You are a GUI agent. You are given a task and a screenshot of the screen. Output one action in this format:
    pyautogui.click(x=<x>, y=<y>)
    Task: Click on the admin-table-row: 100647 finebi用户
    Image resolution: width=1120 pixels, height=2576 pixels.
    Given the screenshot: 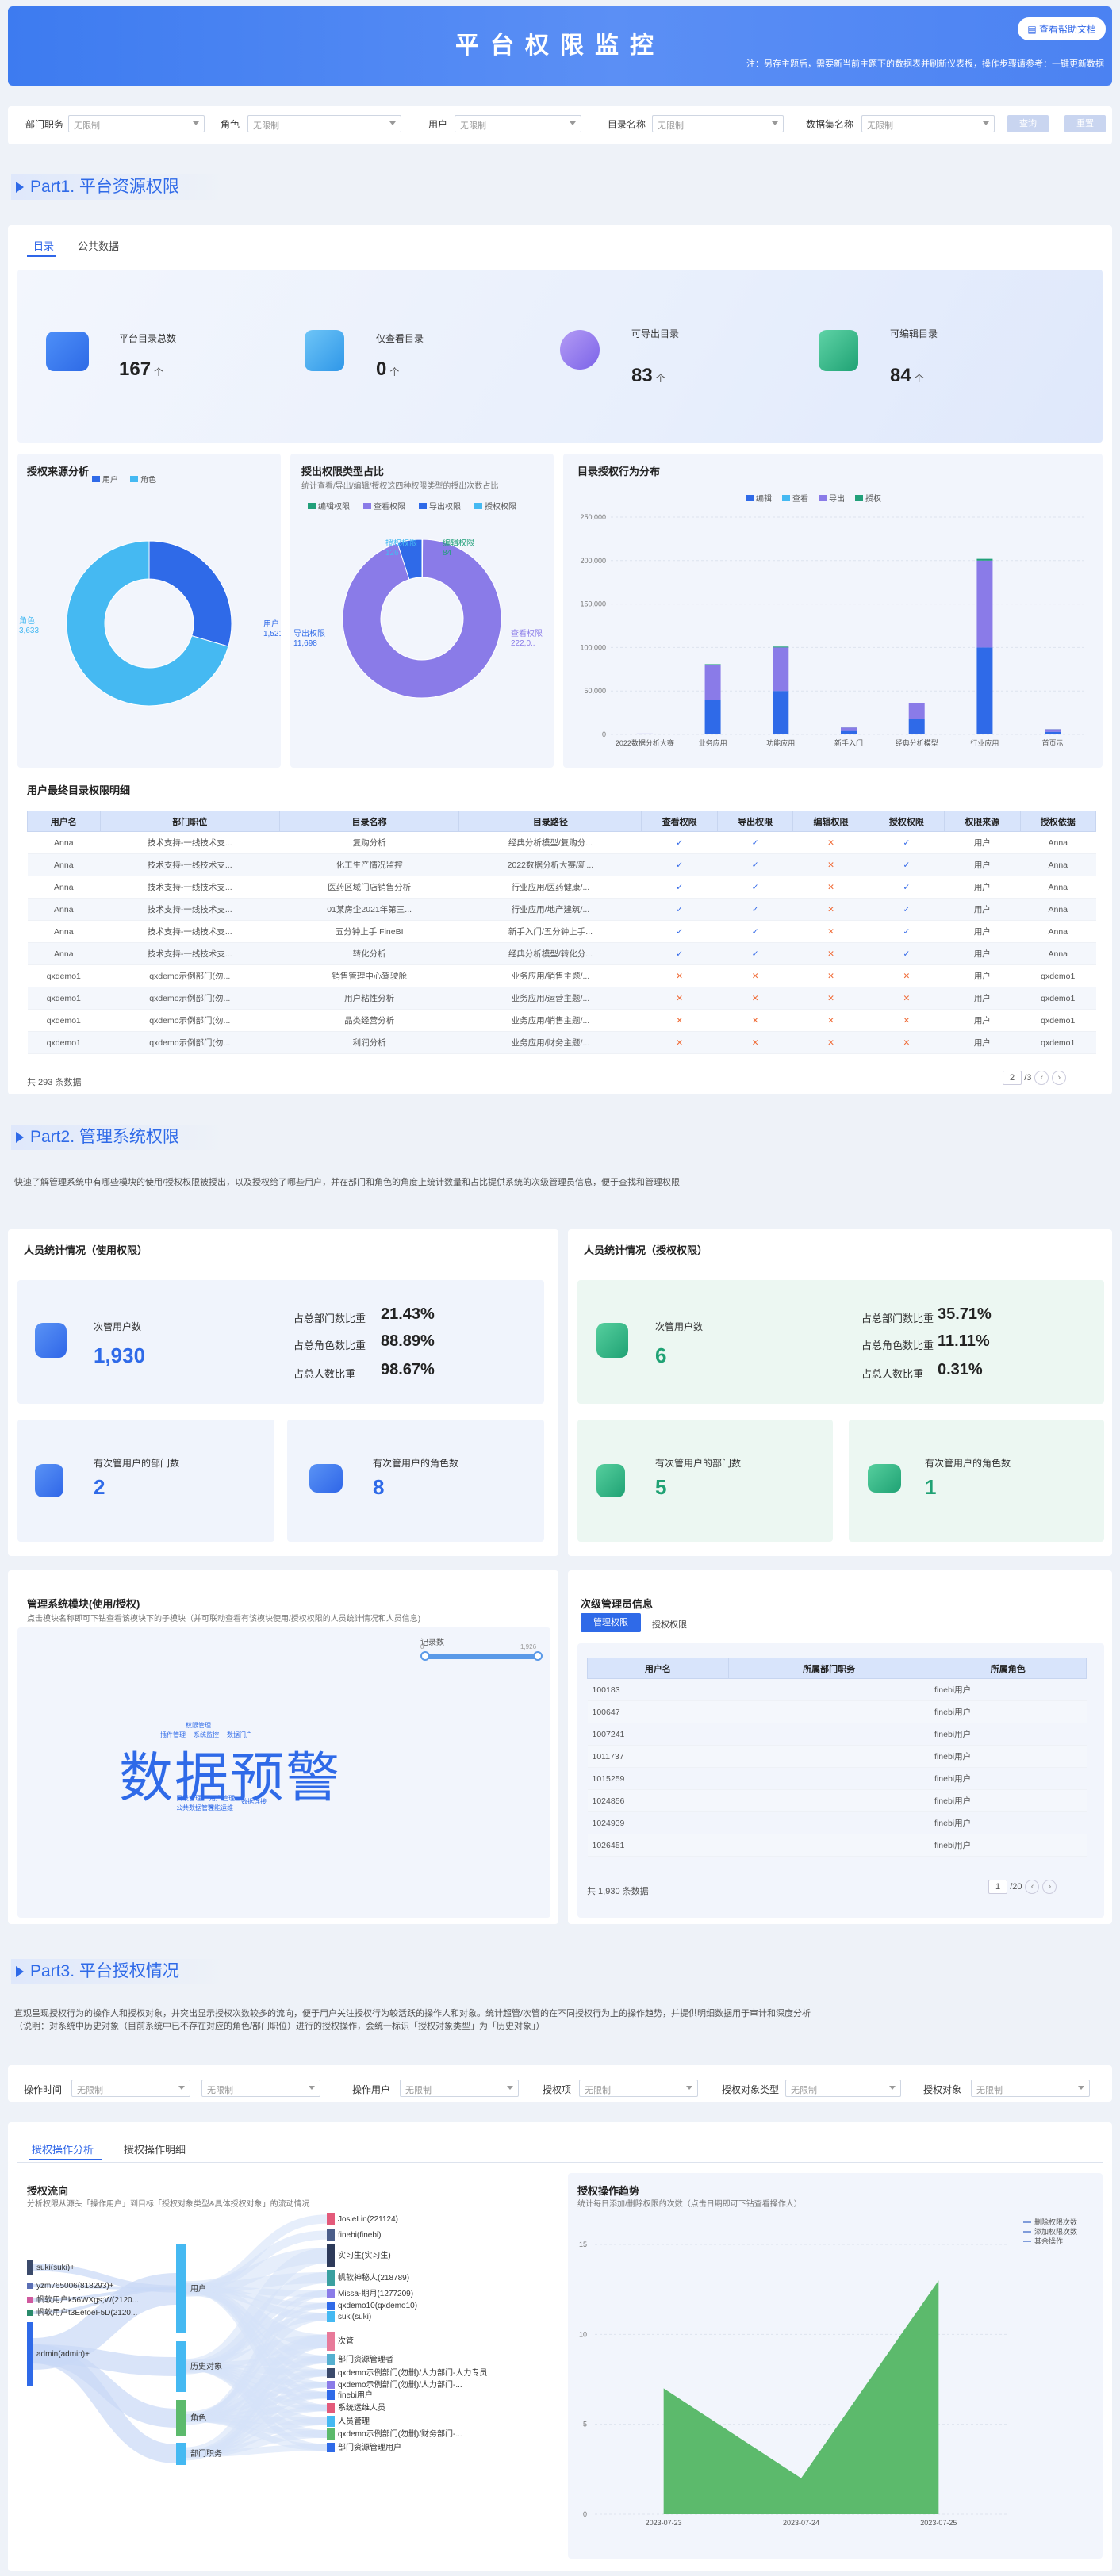 What is the action you would take?
    pyautogui.click(x=837, y=1712)
    